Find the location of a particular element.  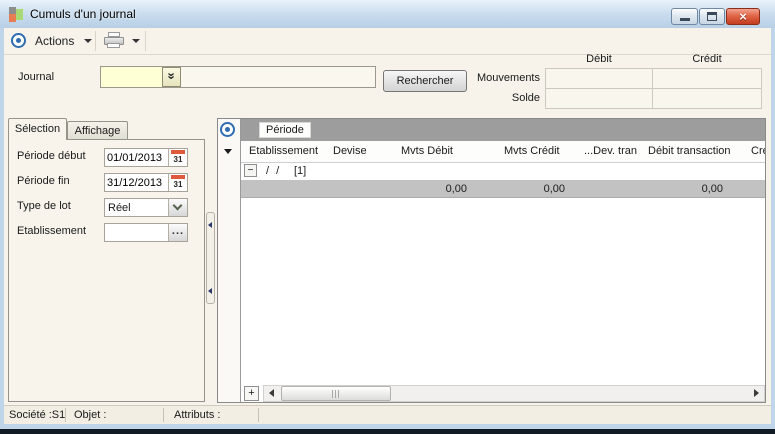

column-header-devise: Devise is located at coordinates (350, 151).